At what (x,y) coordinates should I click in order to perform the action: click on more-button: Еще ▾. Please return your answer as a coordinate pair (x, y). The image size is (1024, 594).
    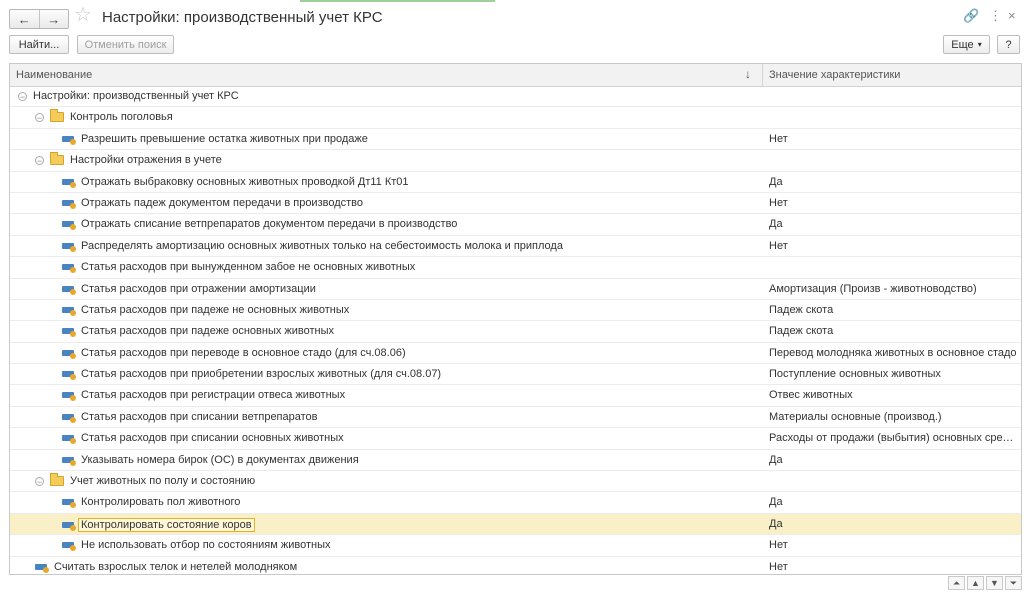
    Looking at the image, I should click on (966, 44).